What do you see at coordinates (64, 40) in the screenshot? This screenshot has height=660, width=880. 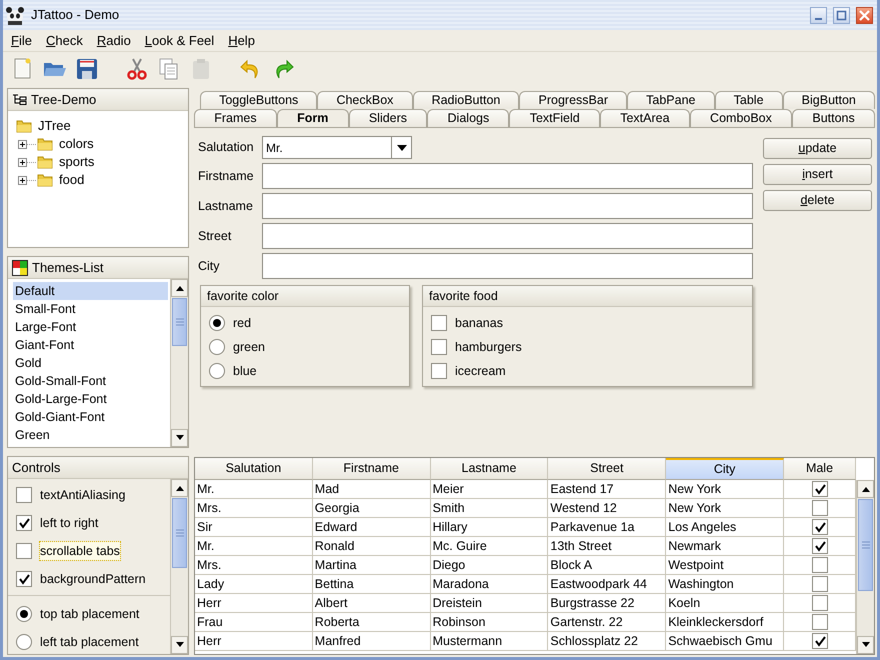 I see `menu-item: Check` at bounding box center [64, 40].